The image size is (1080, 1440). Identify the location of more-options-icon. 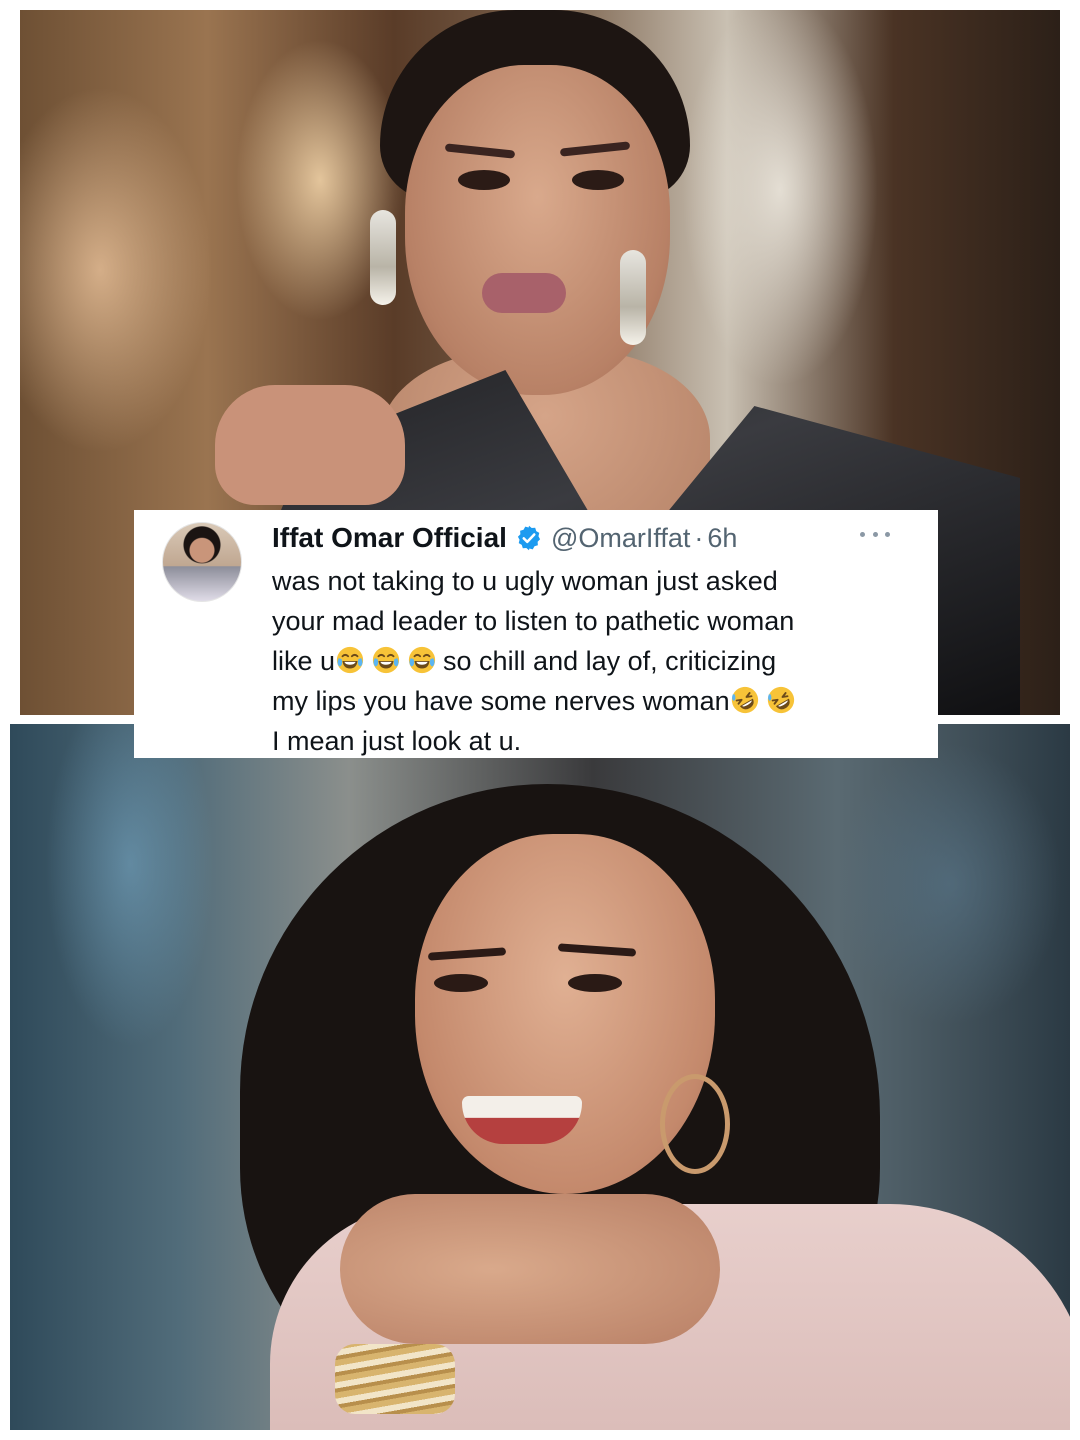
(875, 534).